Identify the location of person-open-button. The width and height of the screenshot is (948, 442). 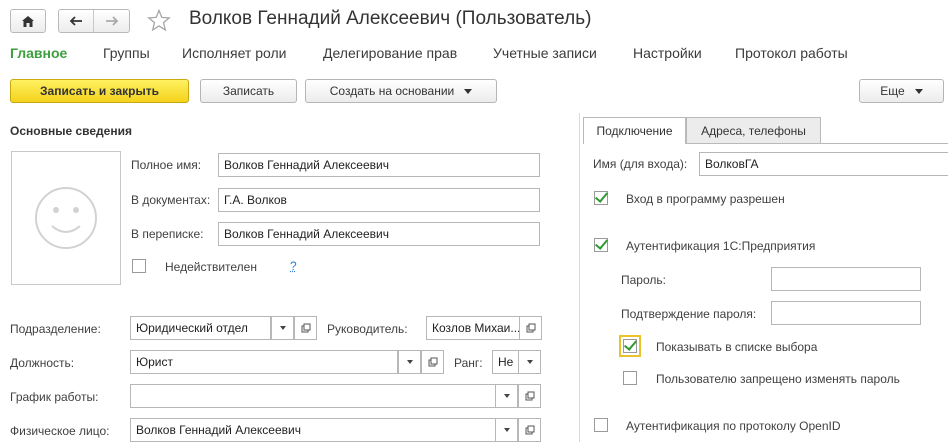
(529, 430).